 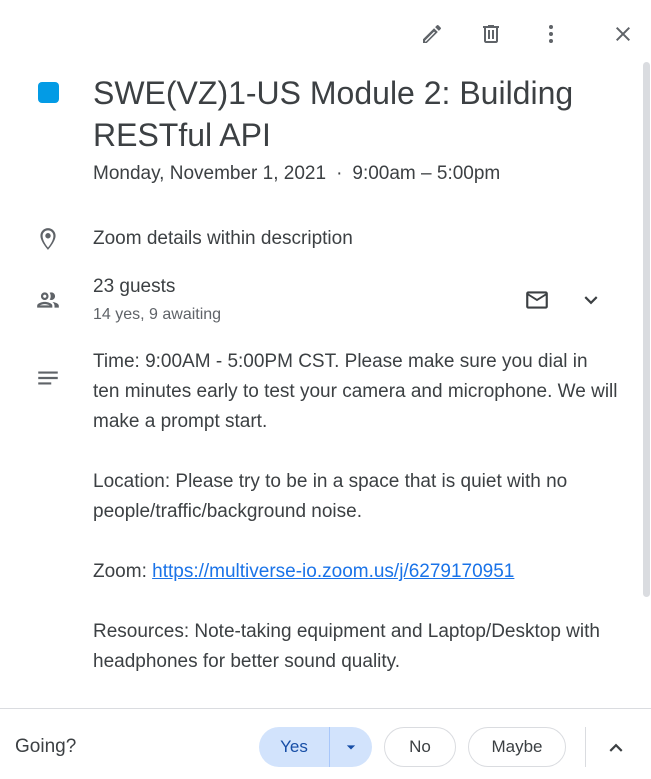 I want to click on event-time: 9:00am – 5:00pm, so click(x=426, y=173).